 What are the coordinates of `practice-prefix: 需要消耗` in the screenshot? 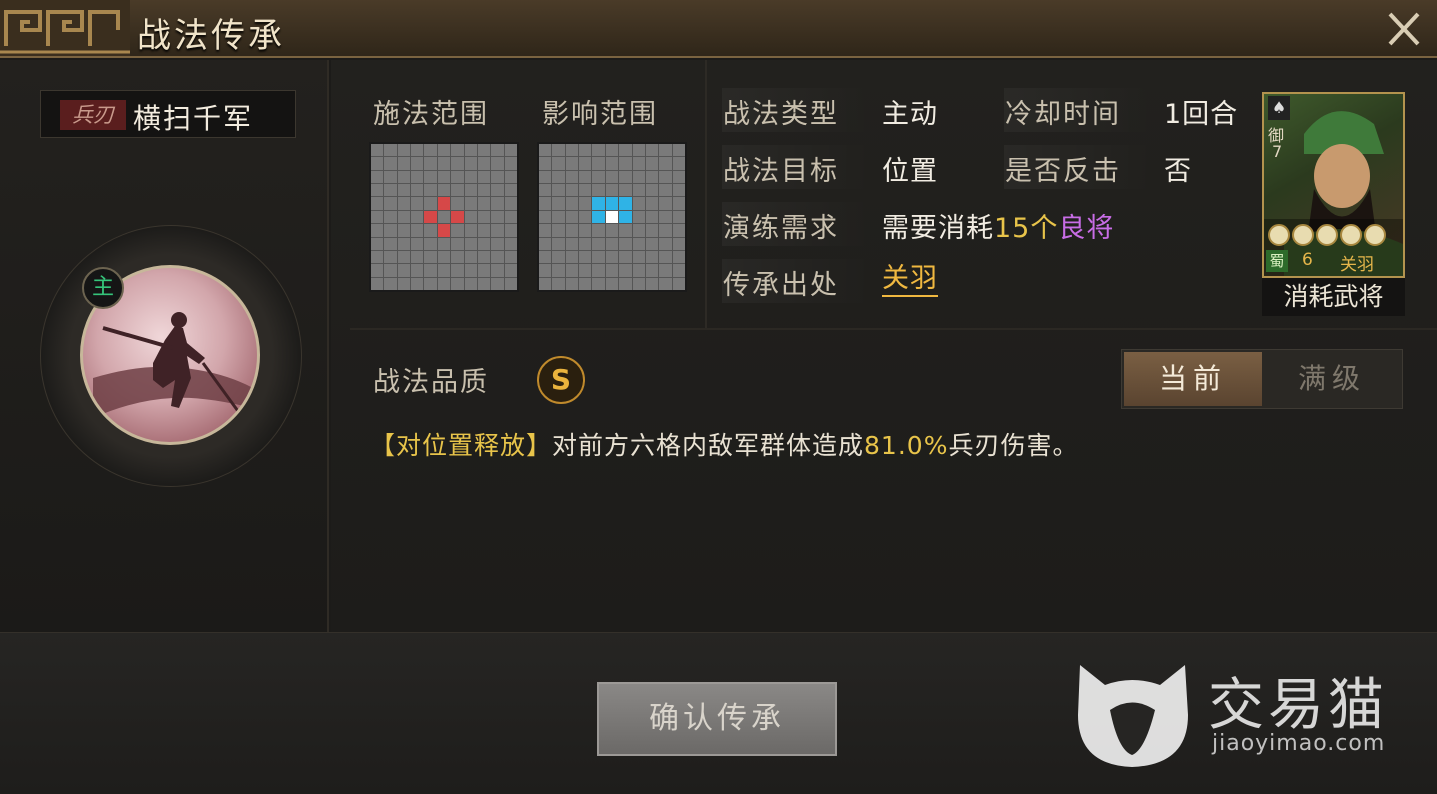 It's located at (938, 228).